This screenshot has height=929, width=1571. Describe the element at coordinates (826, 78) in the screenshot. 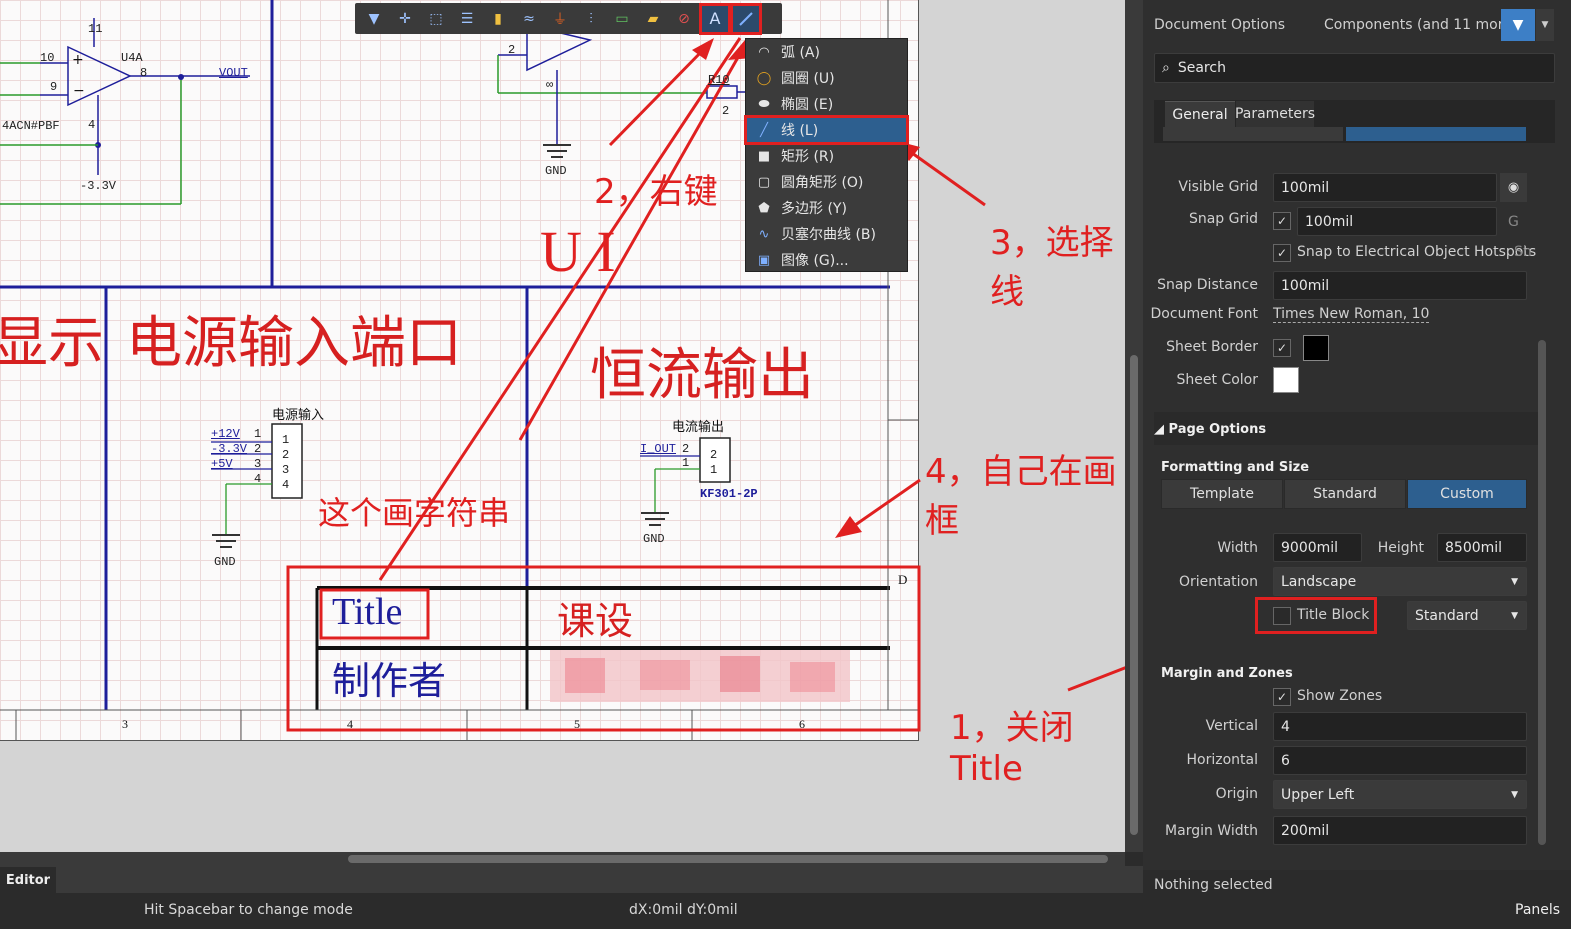

I see `menu-item-circle: ◯ 圆圈 (U)` at that location.